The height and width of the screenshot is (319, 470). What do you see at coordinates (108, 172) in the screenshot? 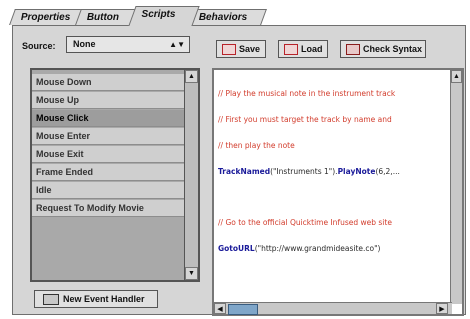
I see `event-item-frame-ended: Frame Ended` at bounding box center [108, 172].